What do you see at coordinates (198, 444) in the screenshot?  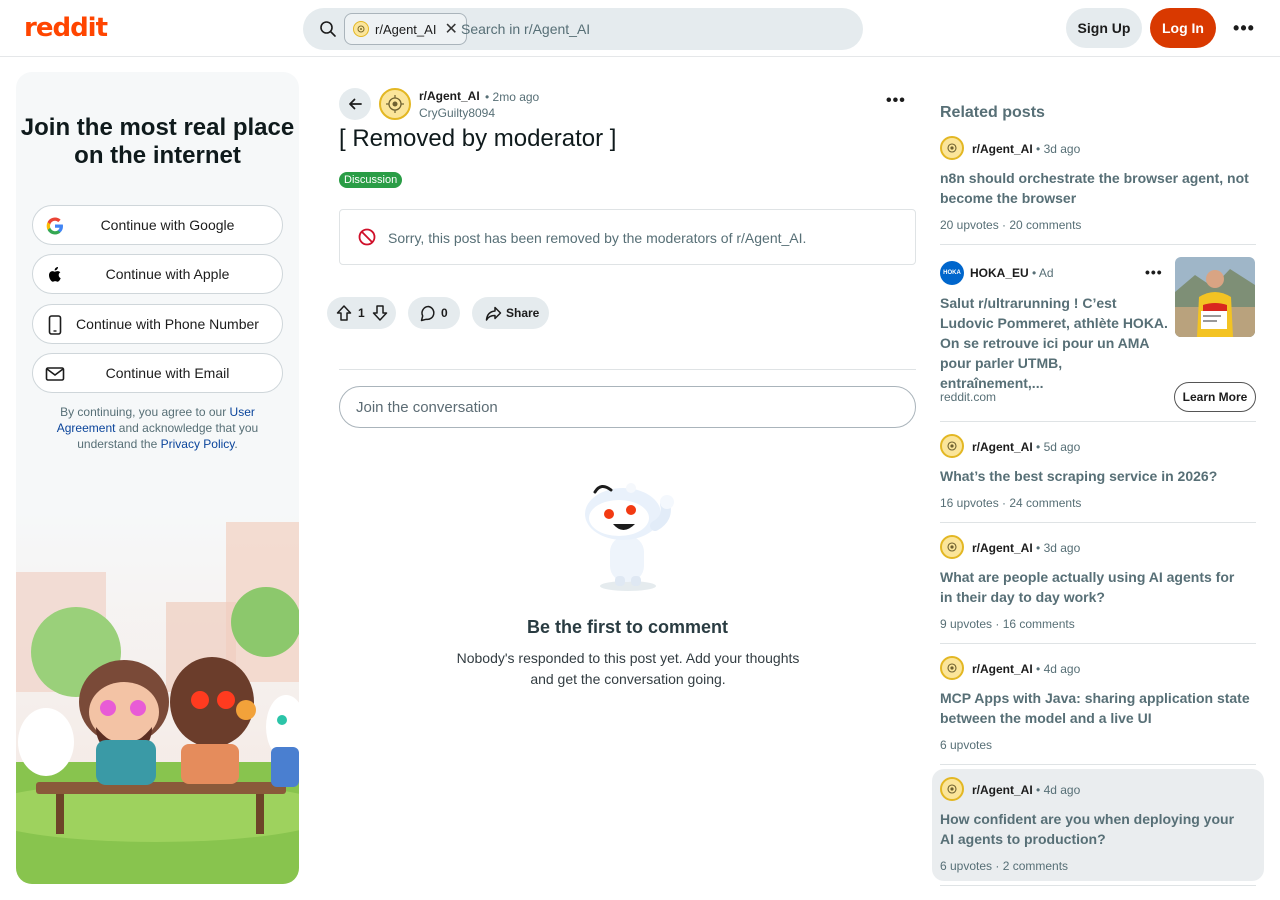 I see `privacy-policy-link: Privacy Policy` at bounding box center [198, 444].